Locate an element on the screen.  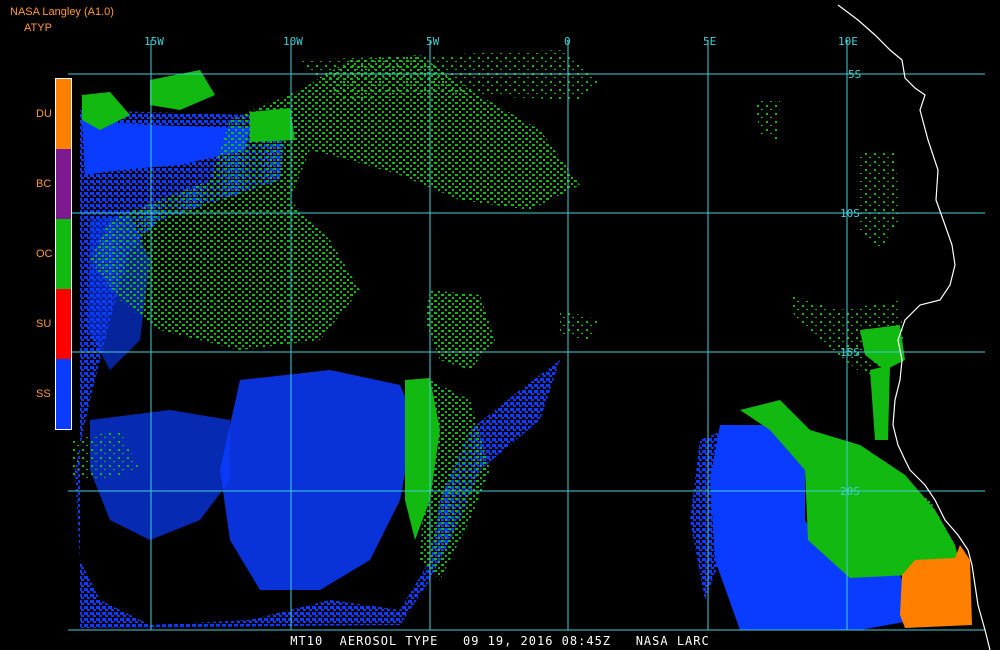
lat-label-10s: 10S is located at coordinates (850, 213).